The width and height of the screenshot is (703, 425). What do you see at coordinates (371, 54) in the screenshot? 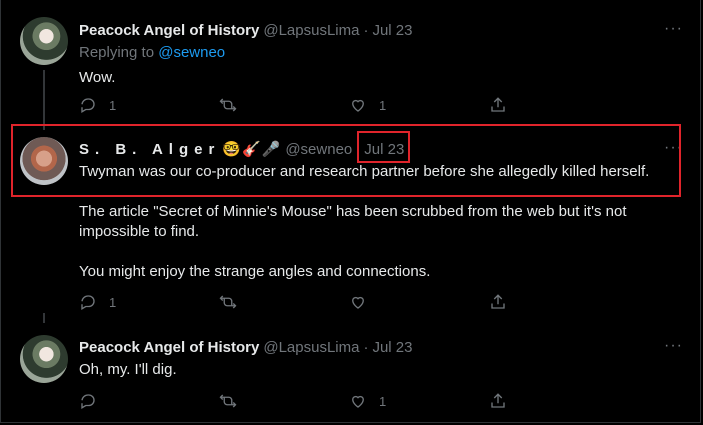
I see `replying-to: Replying to @sewneo` at bounding box center [371, 54].